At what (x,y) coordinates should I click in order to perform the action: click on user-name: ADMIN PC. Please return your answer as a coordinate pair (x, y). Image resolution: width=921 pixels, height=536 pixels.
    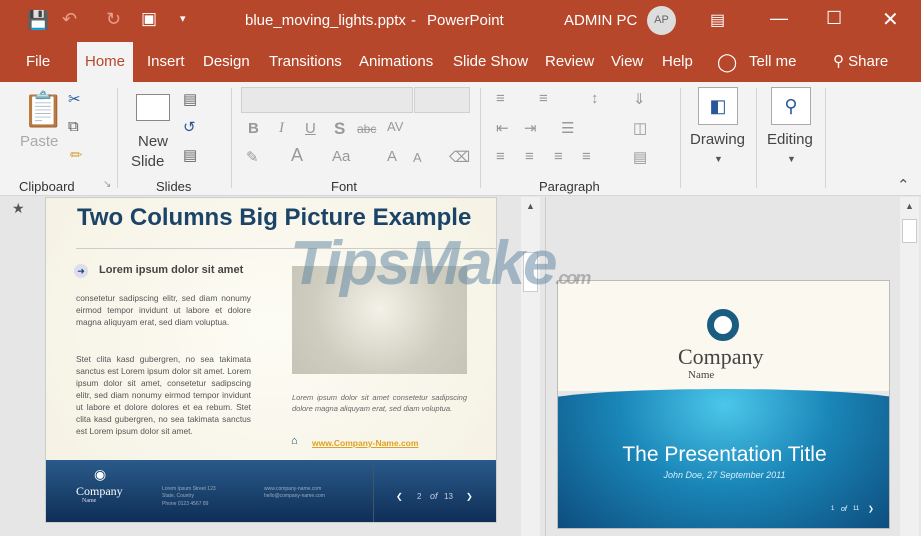
    Looking at the image, I should click on (600, 20).